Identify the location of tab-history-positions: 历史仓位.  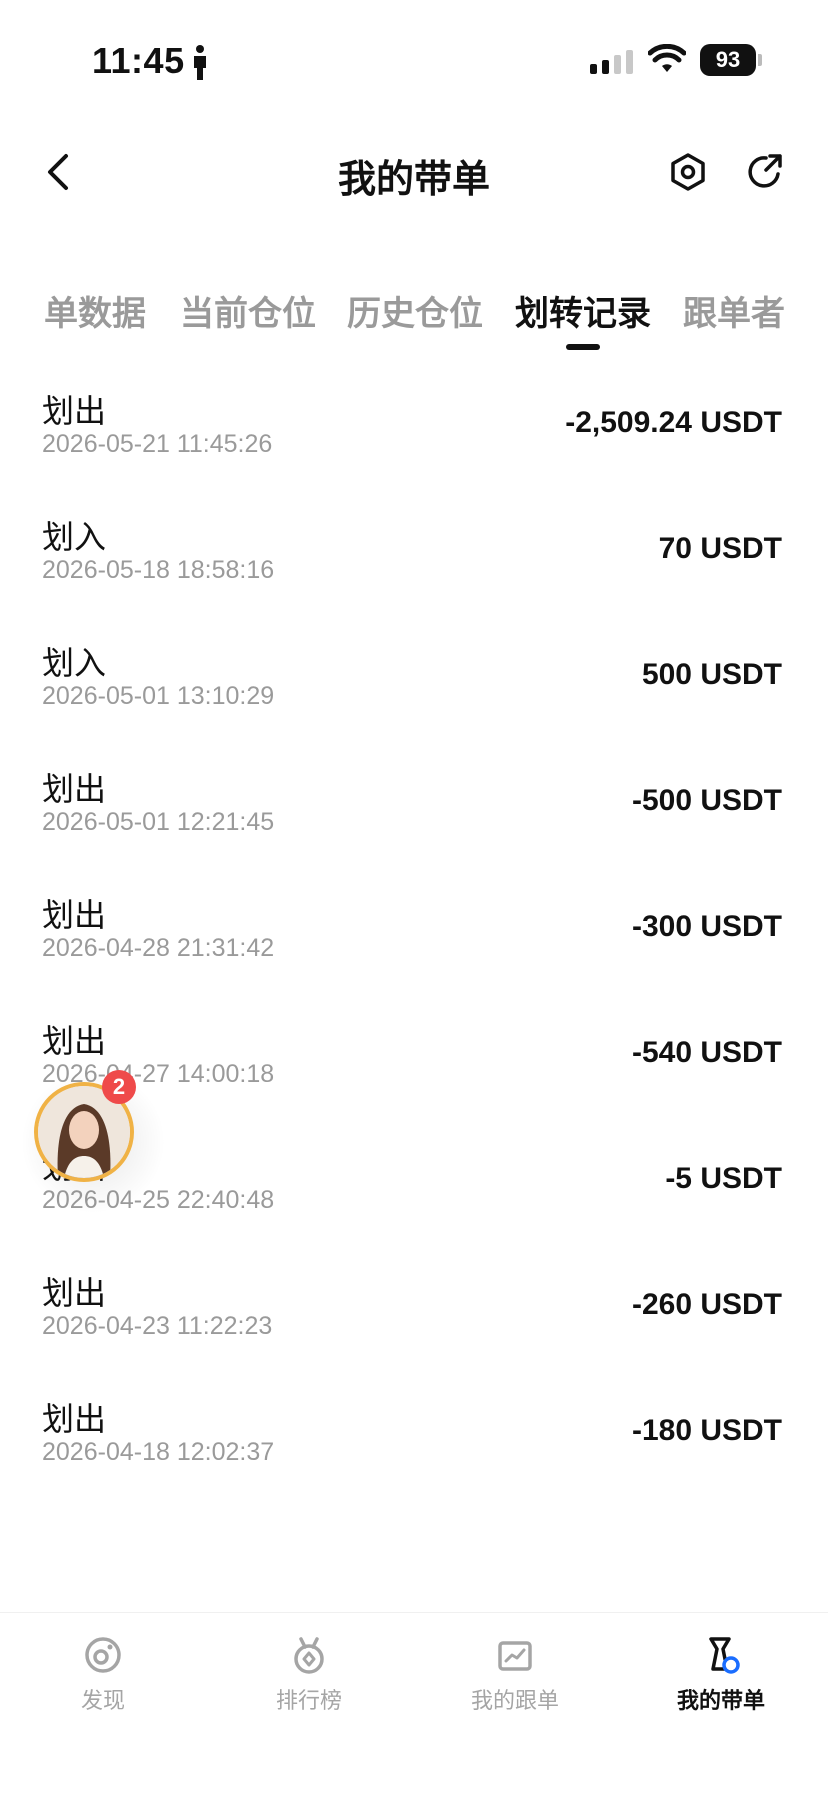
(415, 310).